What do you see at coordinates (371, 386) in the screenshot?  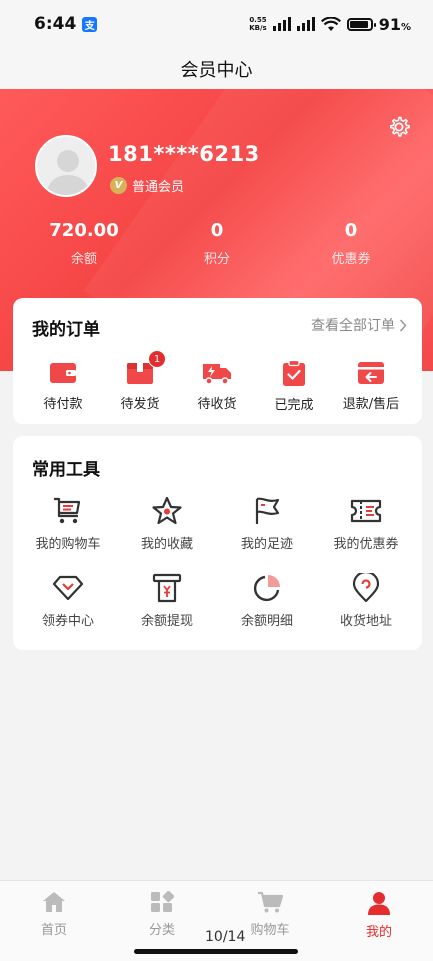 I see `order-refund-aftersale: 退款/售后` at bounding box center [371, 386].